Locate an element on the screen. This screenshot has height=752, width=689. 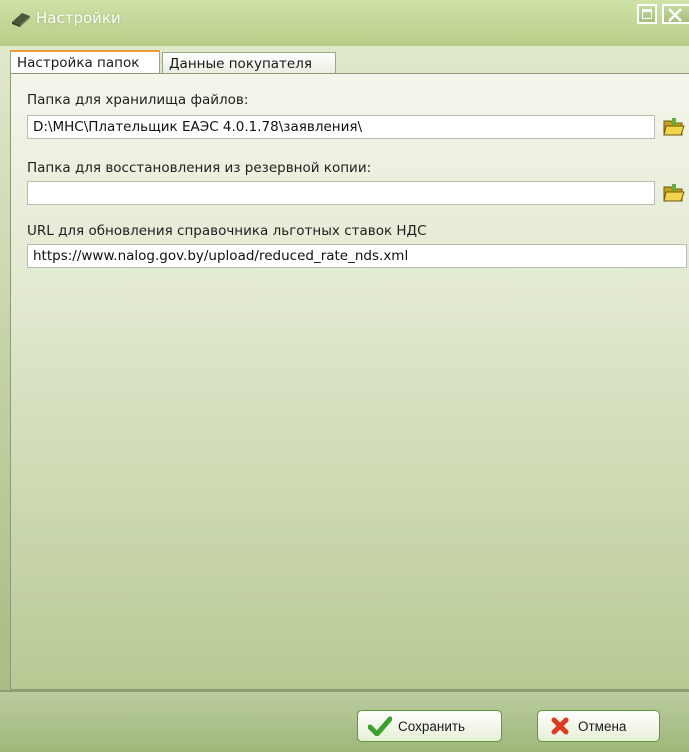
close-button is located at coordinates (675, 14).